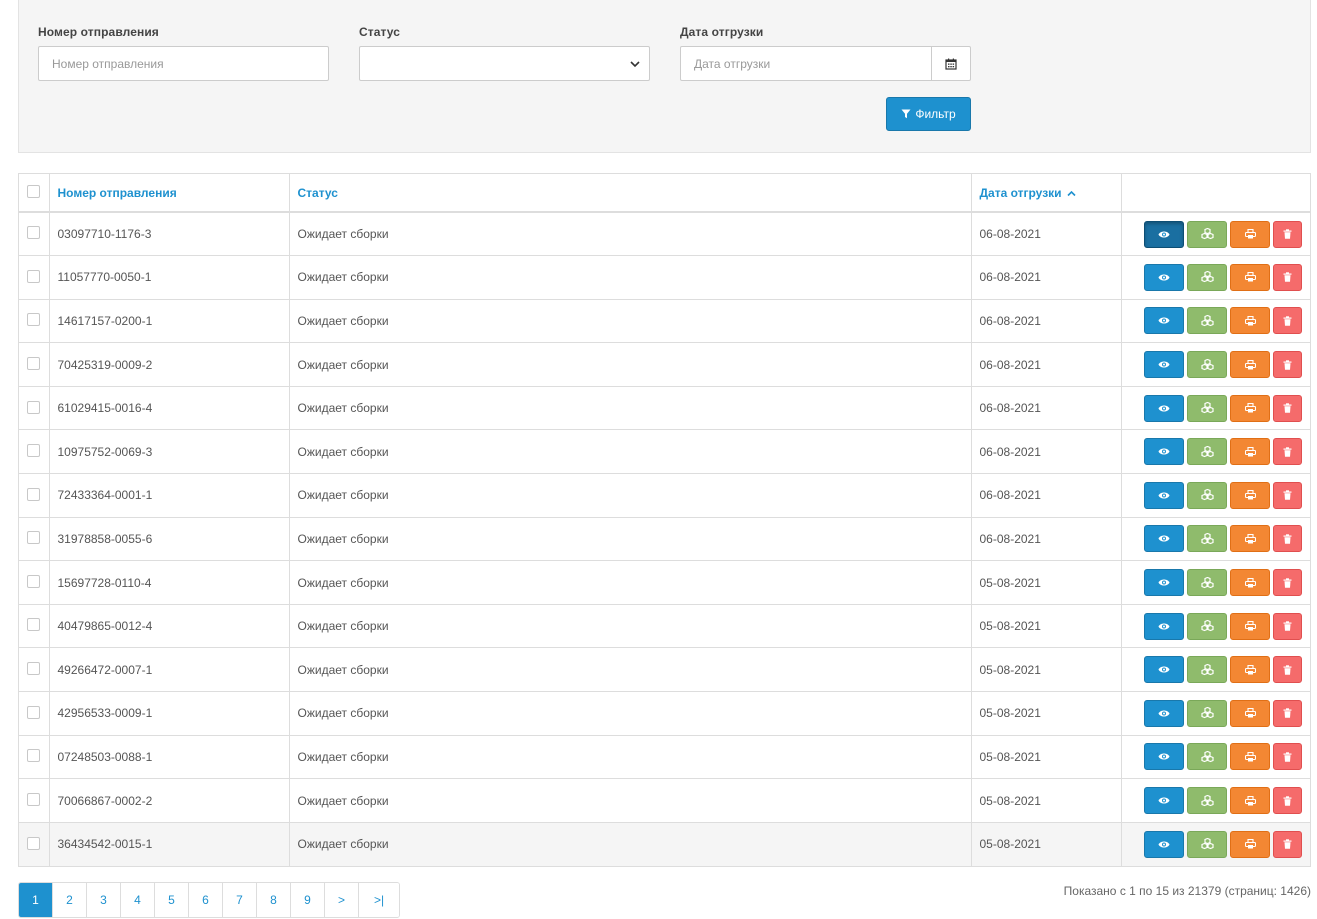 The image size is (1317, 919). Describe the element at coordinates (806, 63) in the screenshot. I see `ship-date-input` at that location.